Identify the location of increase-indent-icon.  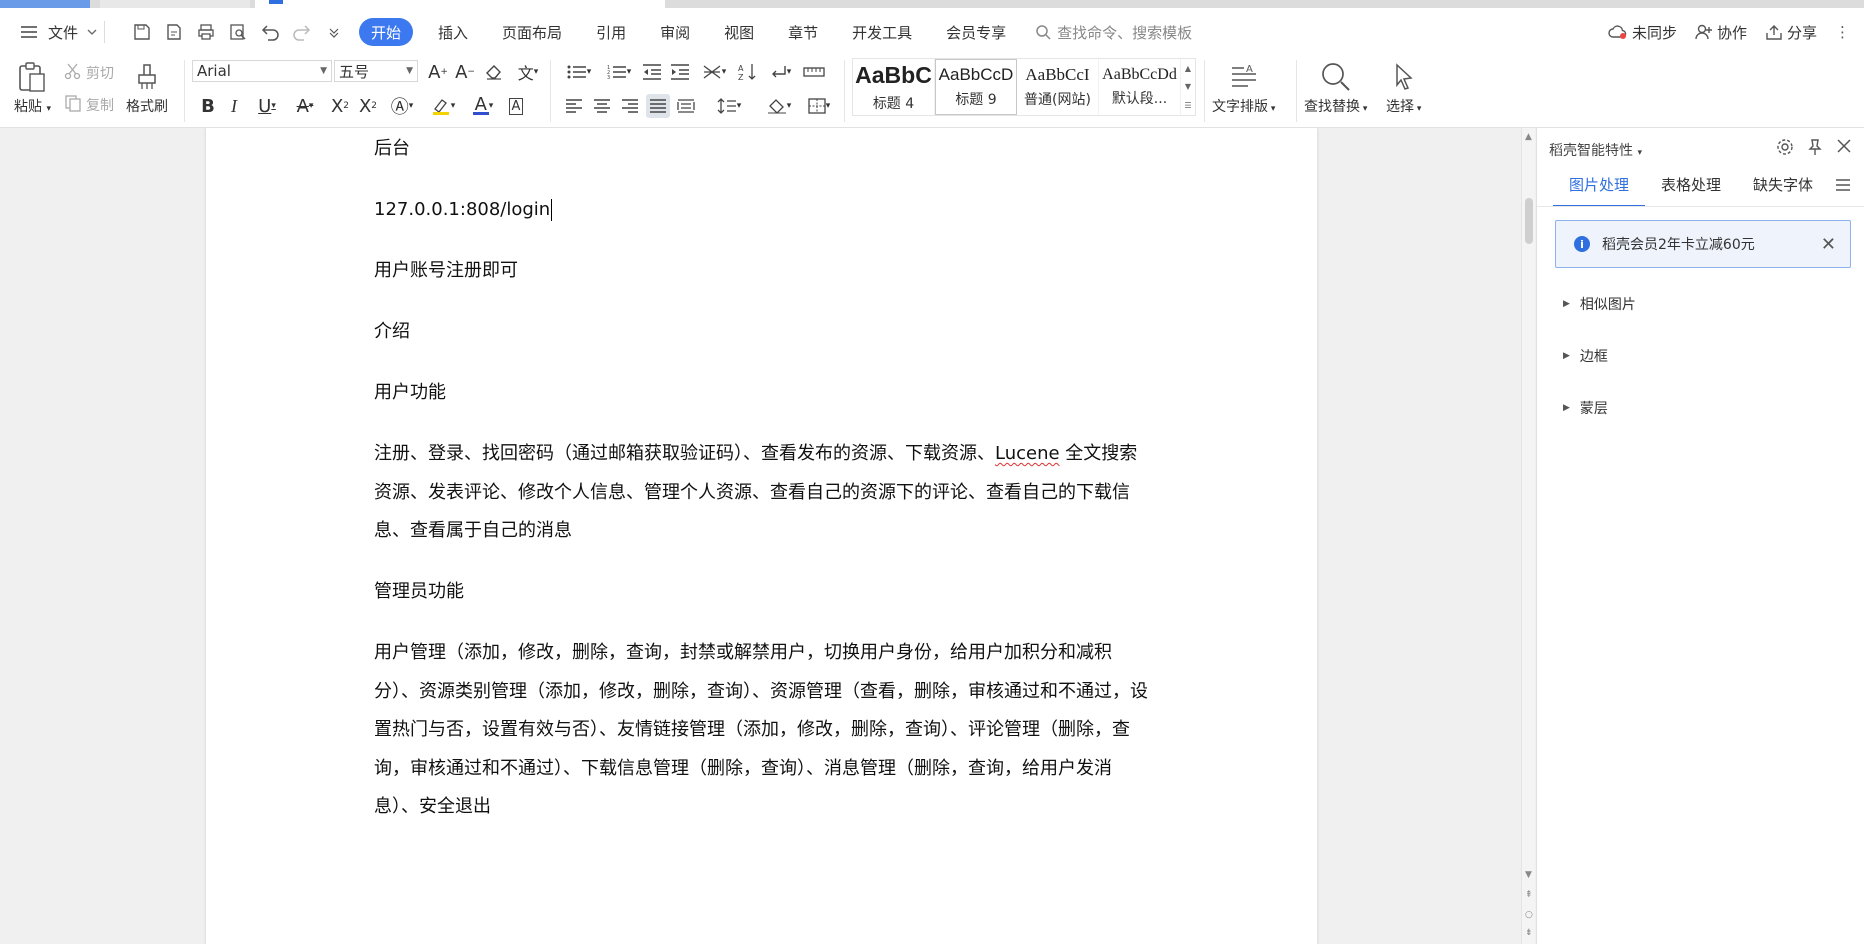
(680, 72).